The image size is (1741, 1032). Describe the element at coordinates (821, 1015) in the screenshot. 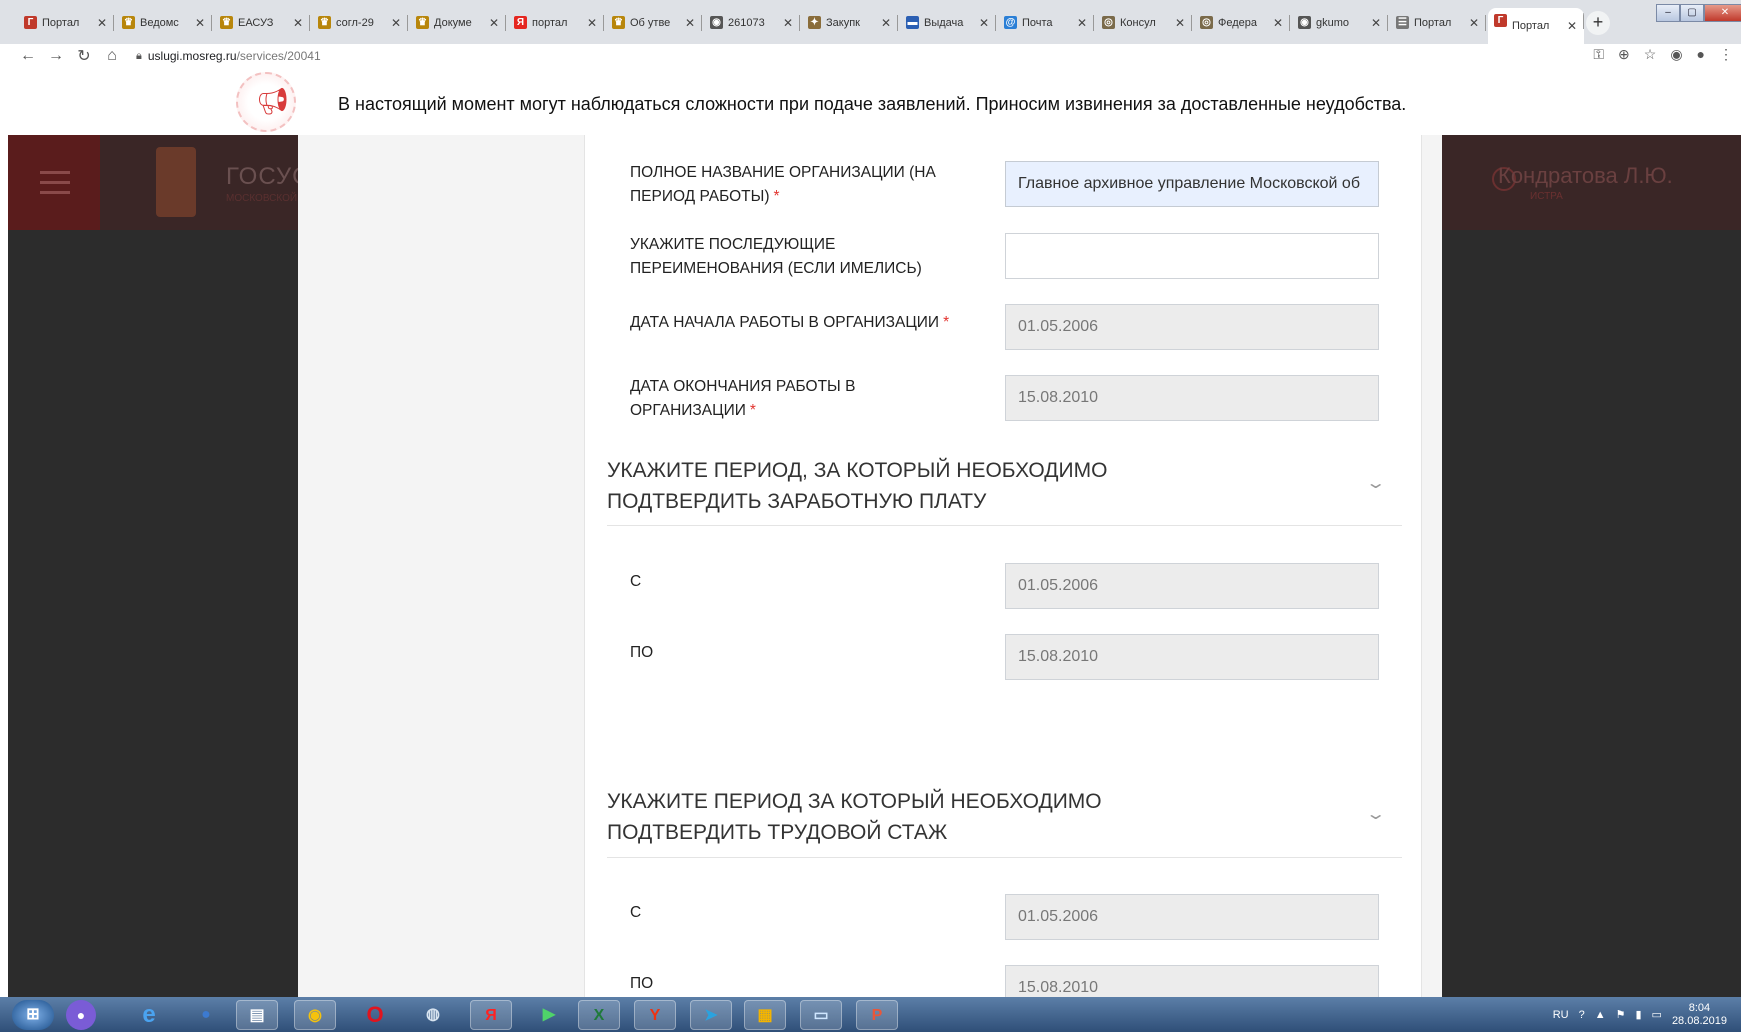

I see `window-app-icon: ▭` at that location.